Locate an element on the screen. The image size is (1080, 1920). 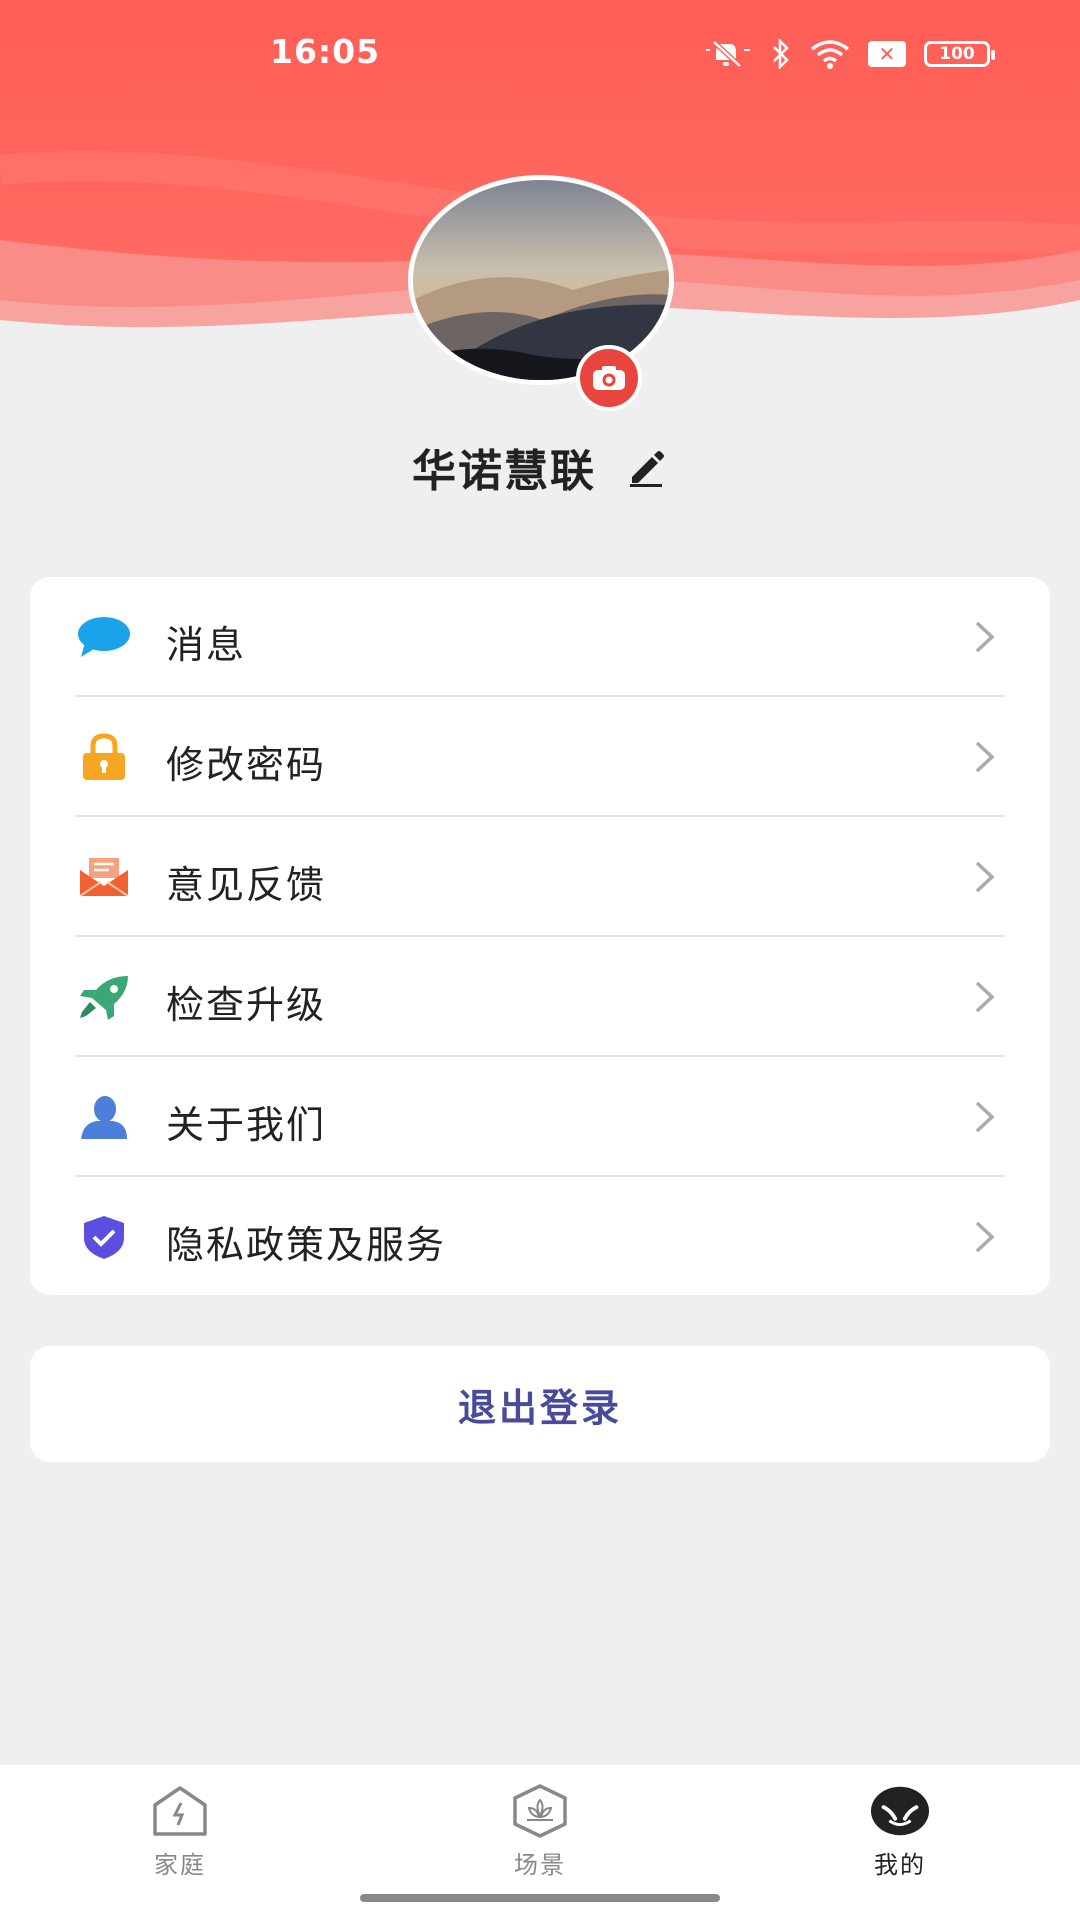
scene-icon is located at coordinates (540, 1811).